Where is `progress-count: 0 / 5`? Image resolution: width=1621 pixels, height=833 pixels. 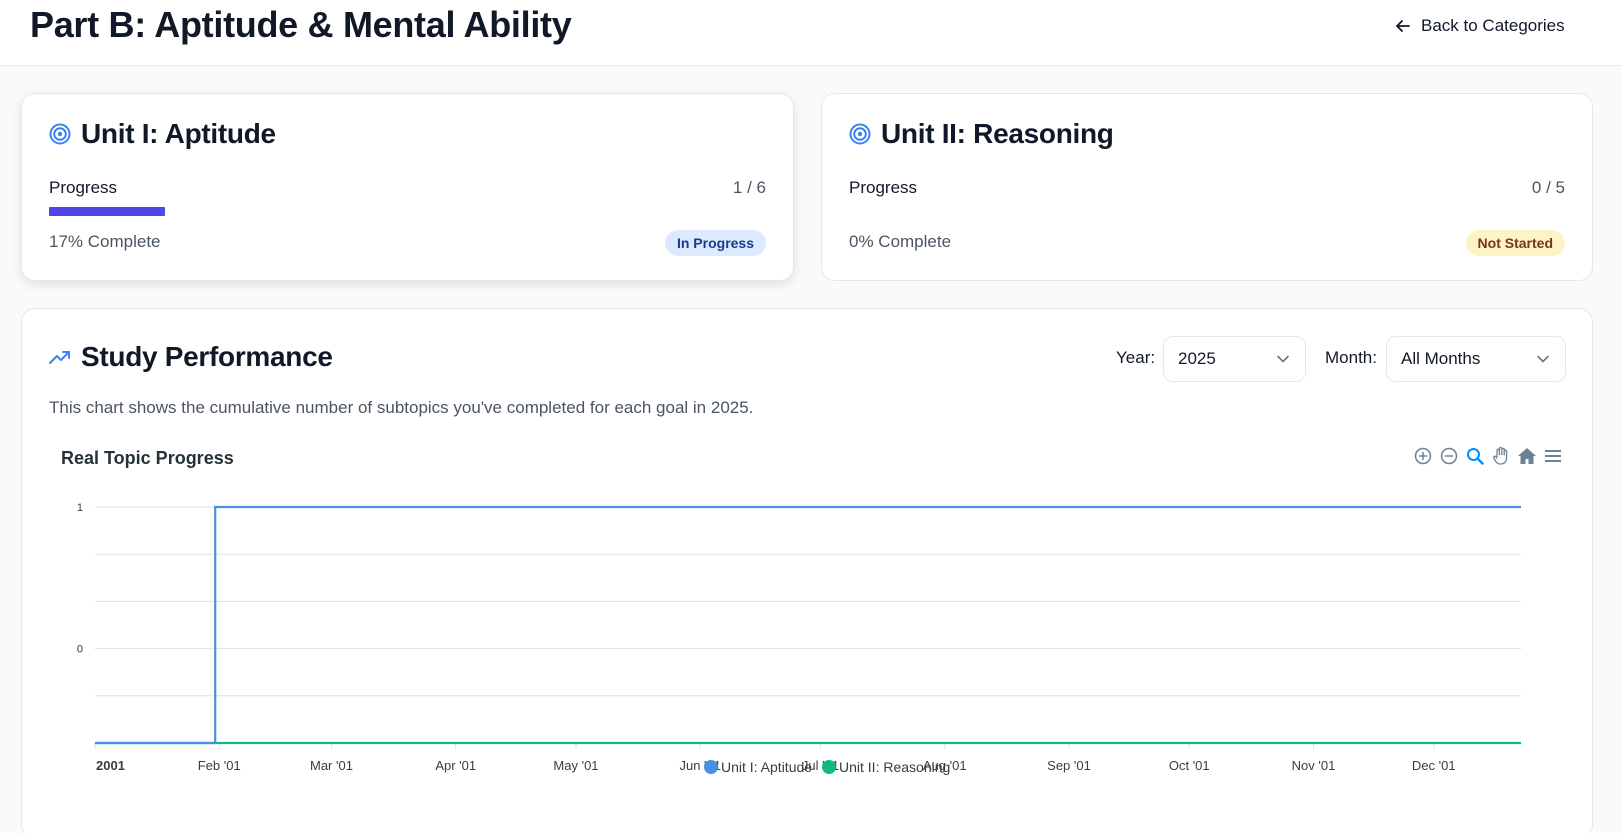 progress-count: 0 / 5 is located at coordinates (1548, 187).